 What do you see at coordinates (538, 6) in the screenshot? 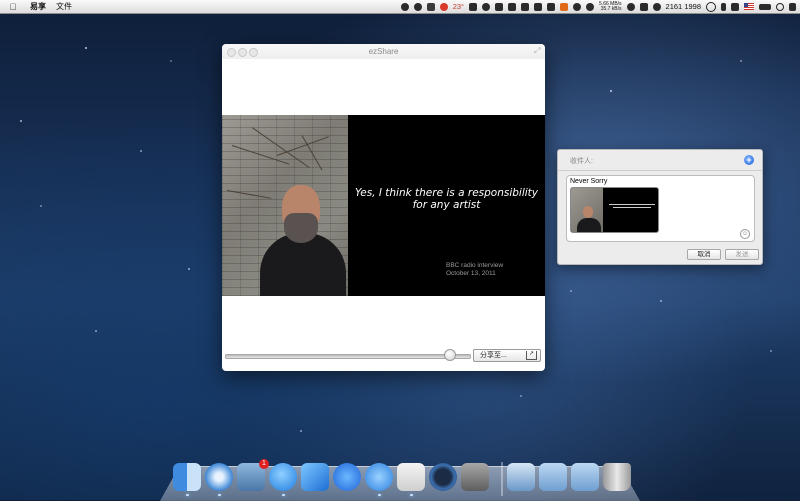
I see `status-window-icon` at bounding box center [538, 6].